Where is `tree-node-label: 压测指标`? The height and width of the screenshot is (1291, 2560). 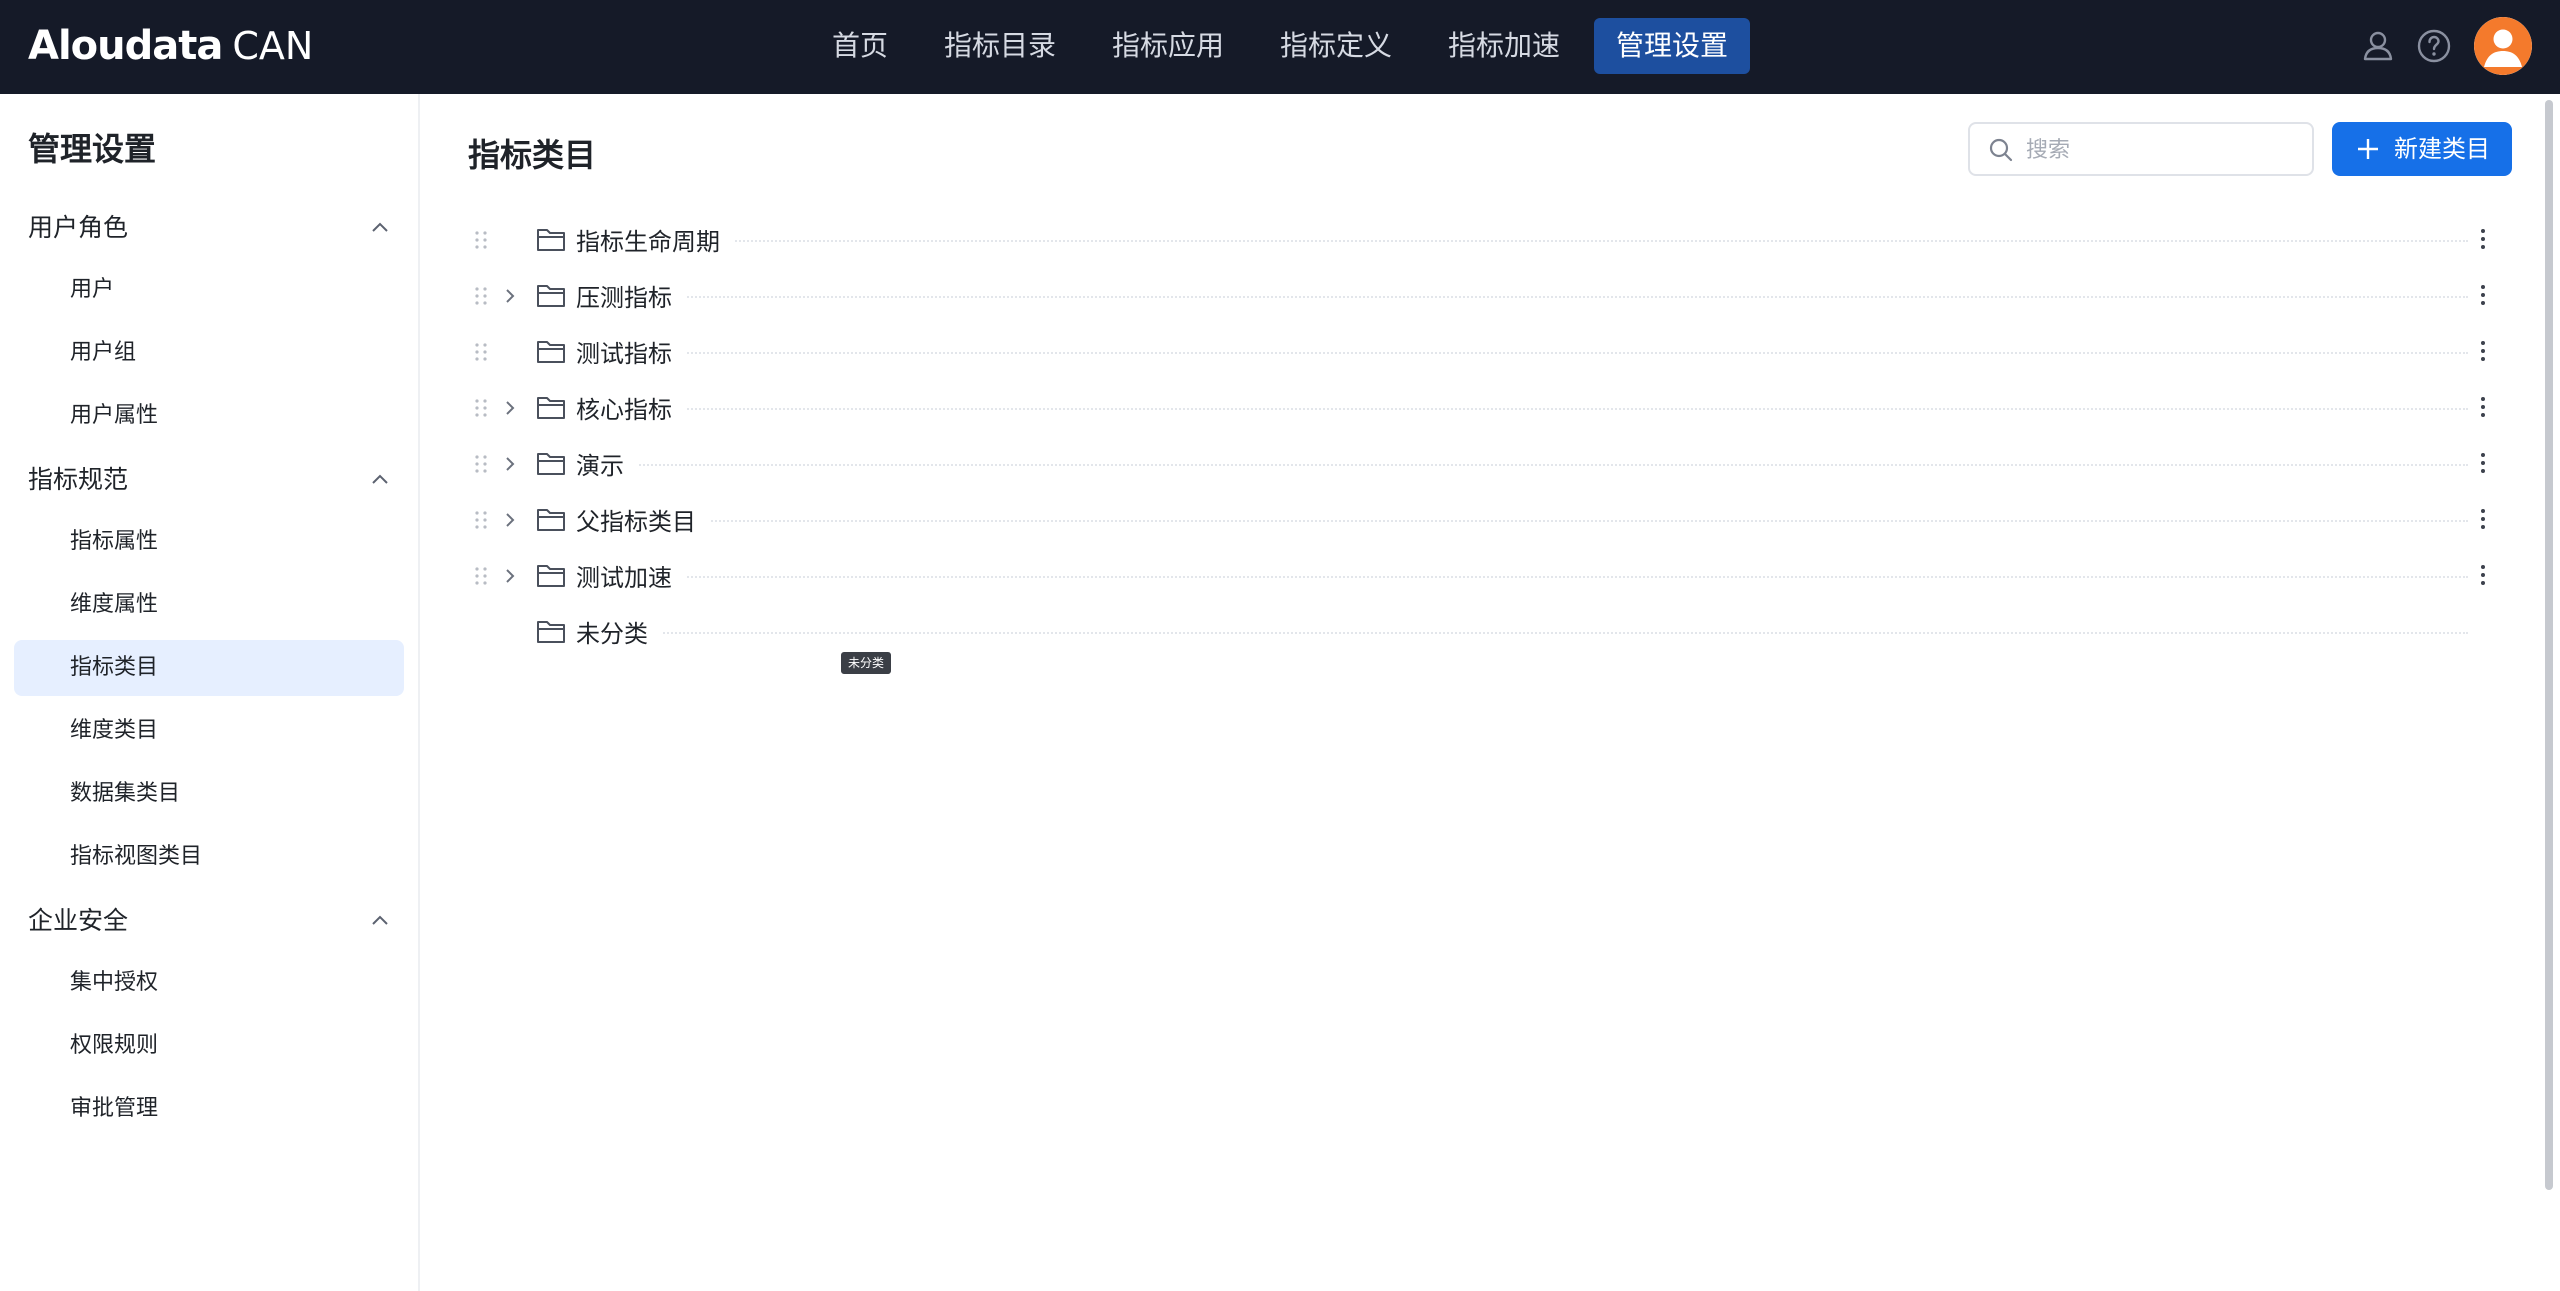
tree-node-label: 压测指标 is located at coordinates (631, 295).